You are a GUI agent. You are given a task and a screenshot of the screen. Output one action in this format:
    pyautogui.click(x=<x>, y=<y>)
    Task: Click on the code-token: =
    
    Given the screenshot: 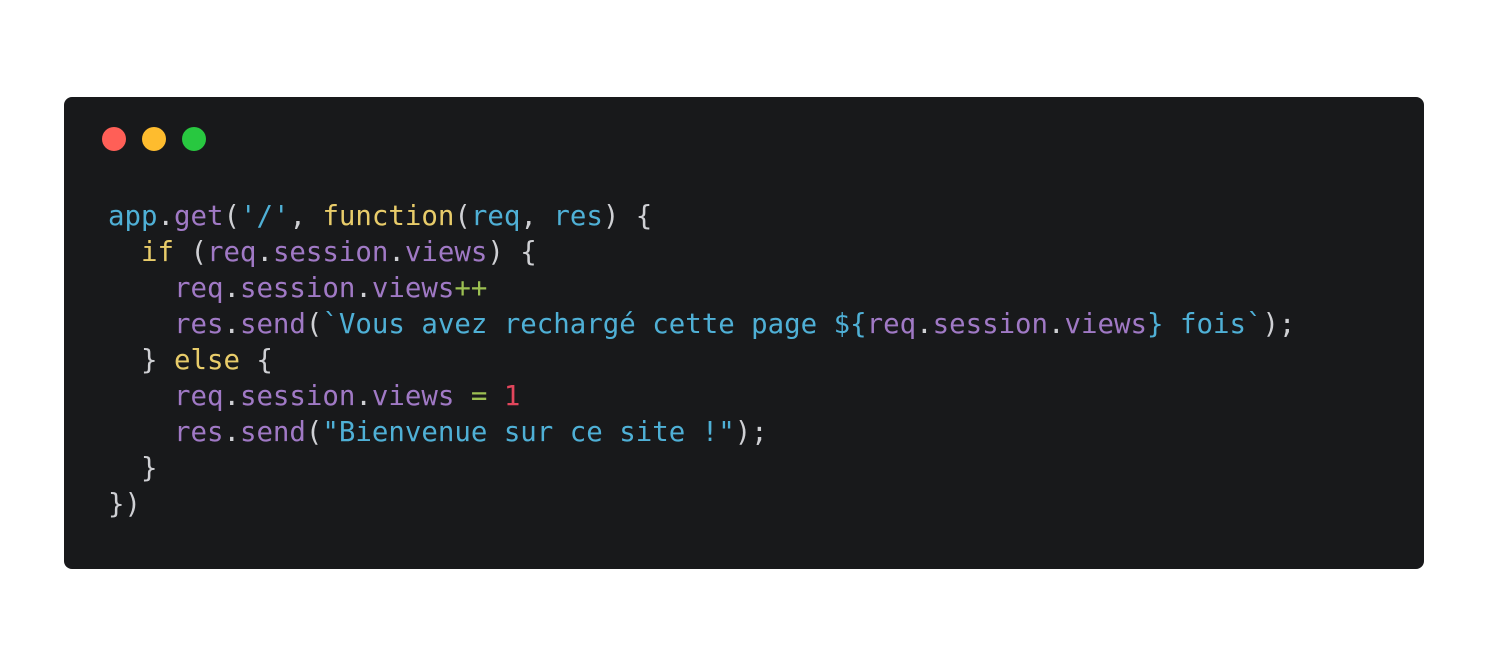 What is the action you would take?
    pyautogui.click(x=479, y=396)
    